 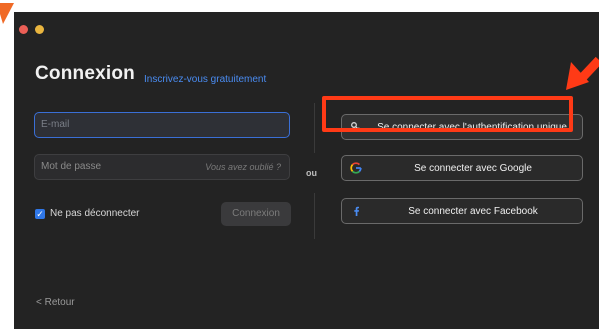 I want to click on remember-checkbox: ✓, so click(x=40, y=213).